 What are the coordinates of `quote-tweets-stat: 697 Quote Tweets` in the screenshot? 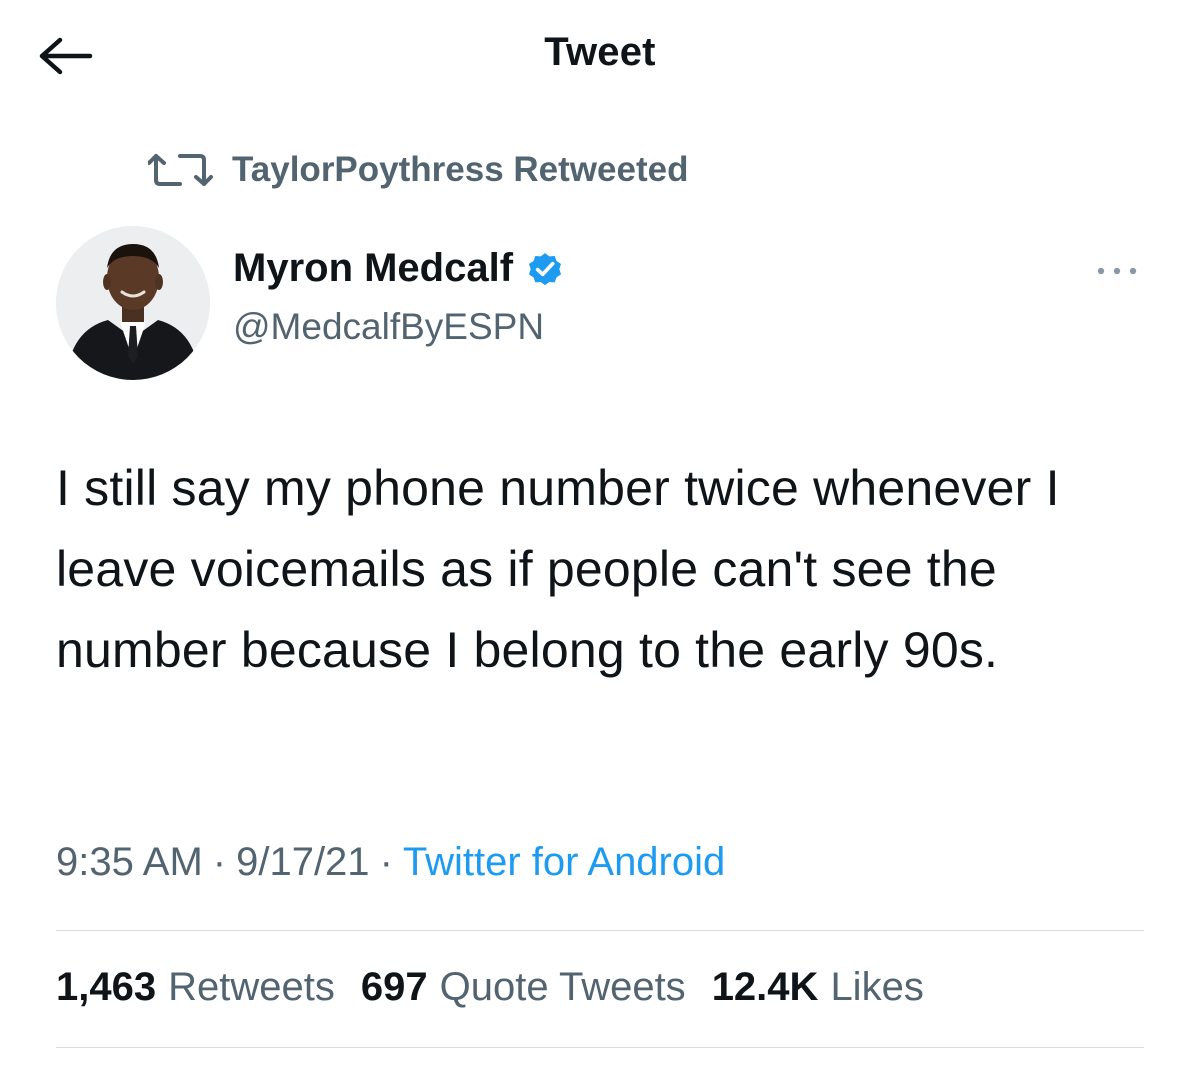 It's located at (523, 987).